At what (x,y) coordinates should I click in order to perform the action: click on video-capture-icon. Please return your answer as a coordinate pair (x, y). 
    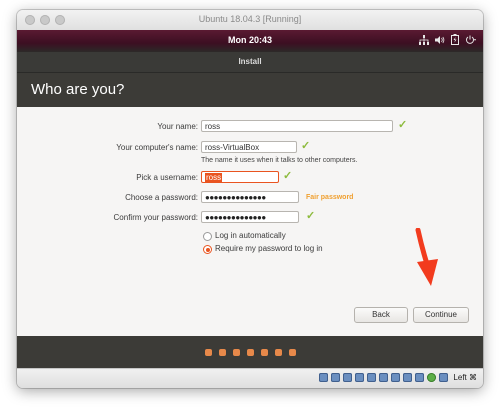
    Looking at the image, I should click on (408, 377).